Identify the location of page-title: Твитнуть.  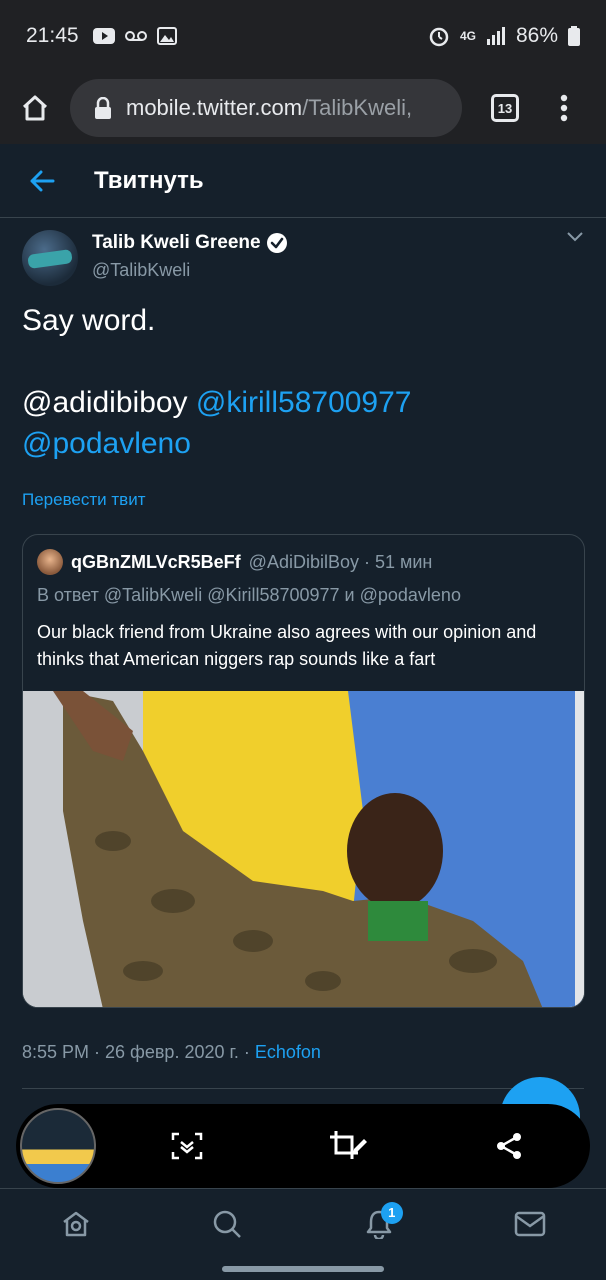
(149, 180).